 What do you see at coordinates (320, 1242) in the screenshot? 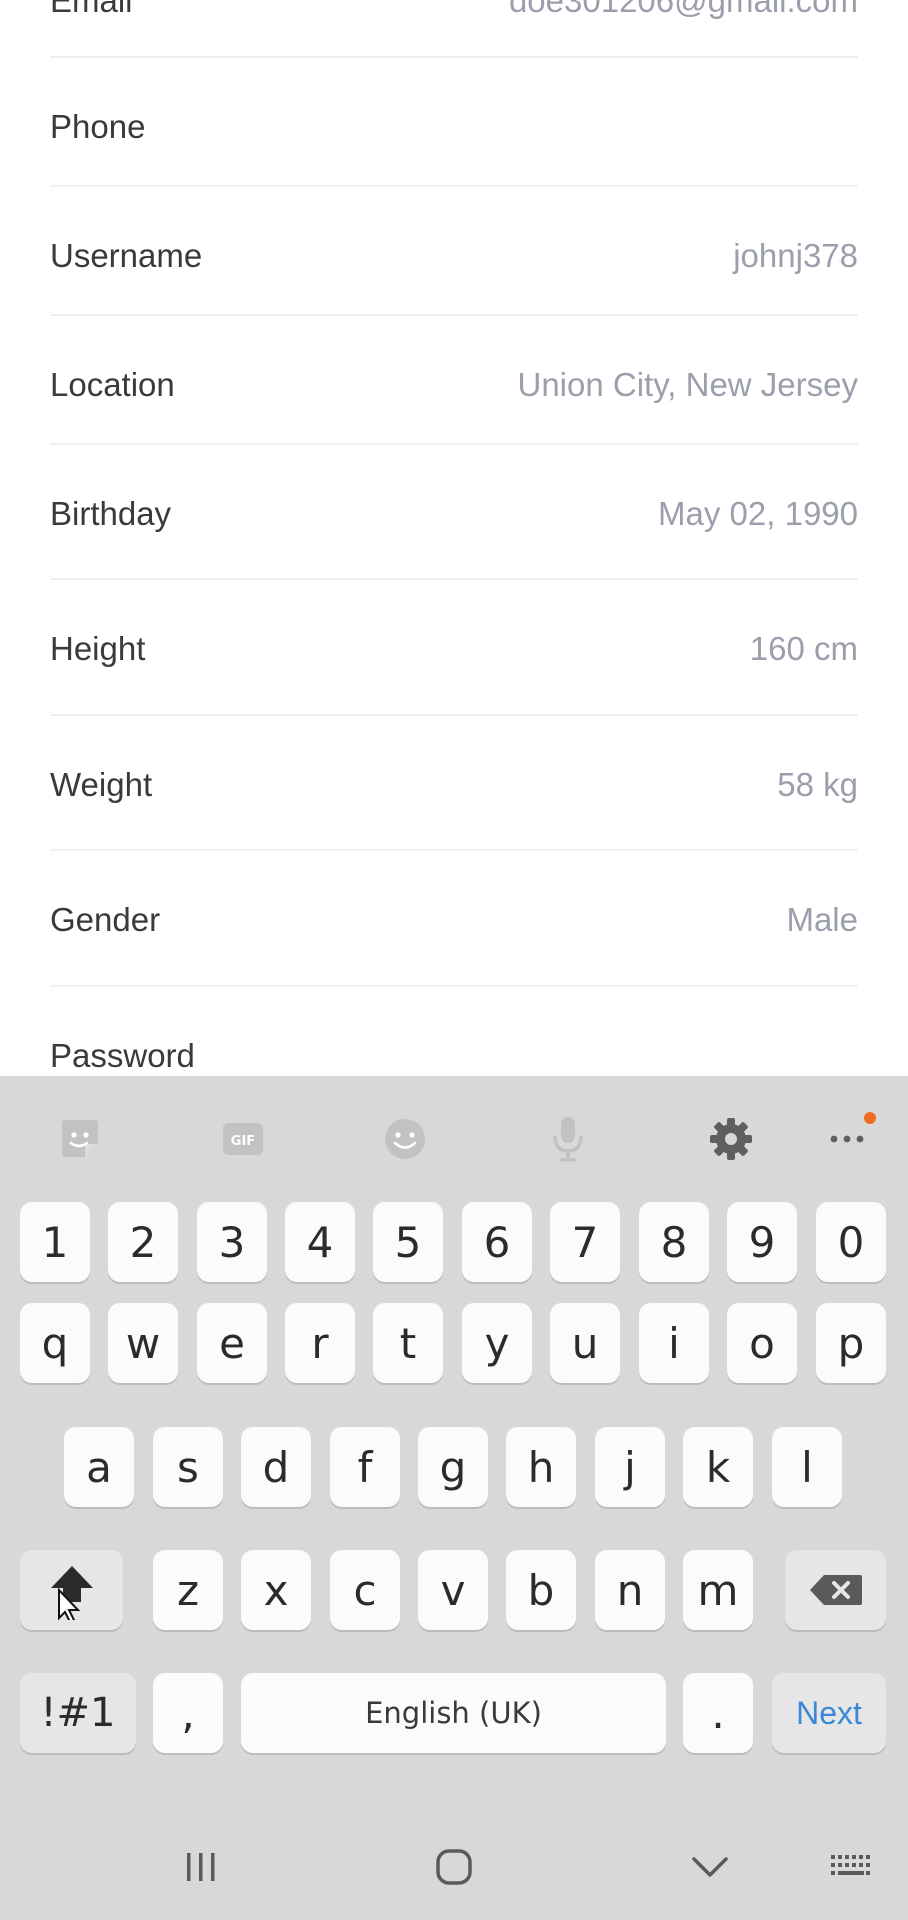
I see `key-4: 4` at bounding box center [320, 1242].